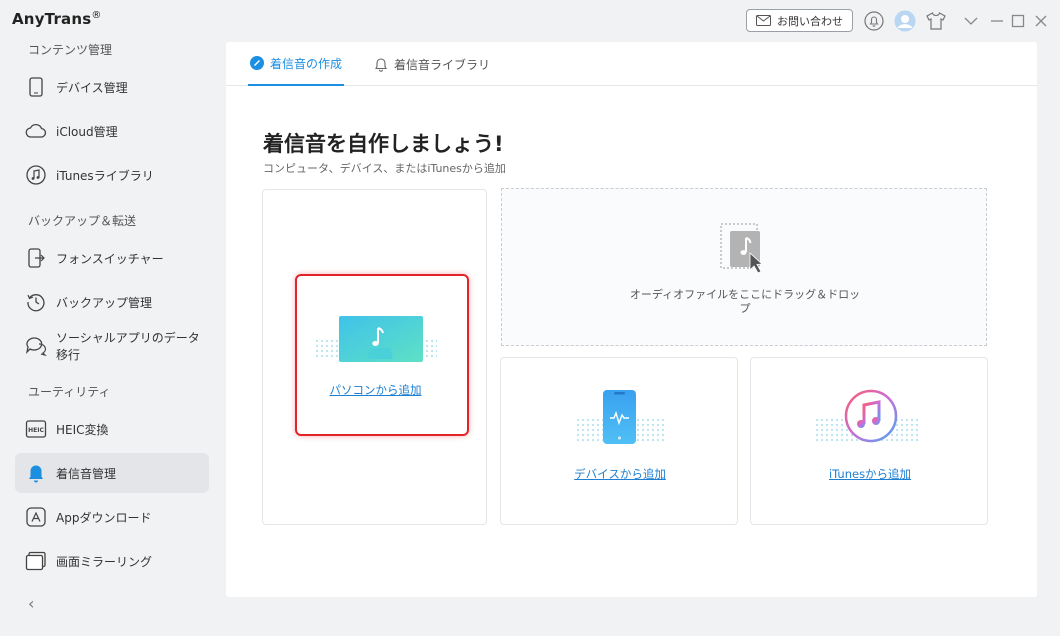 This screenshot has height=636, width=1060. I want to click on bell-icon, so click(874, 21).